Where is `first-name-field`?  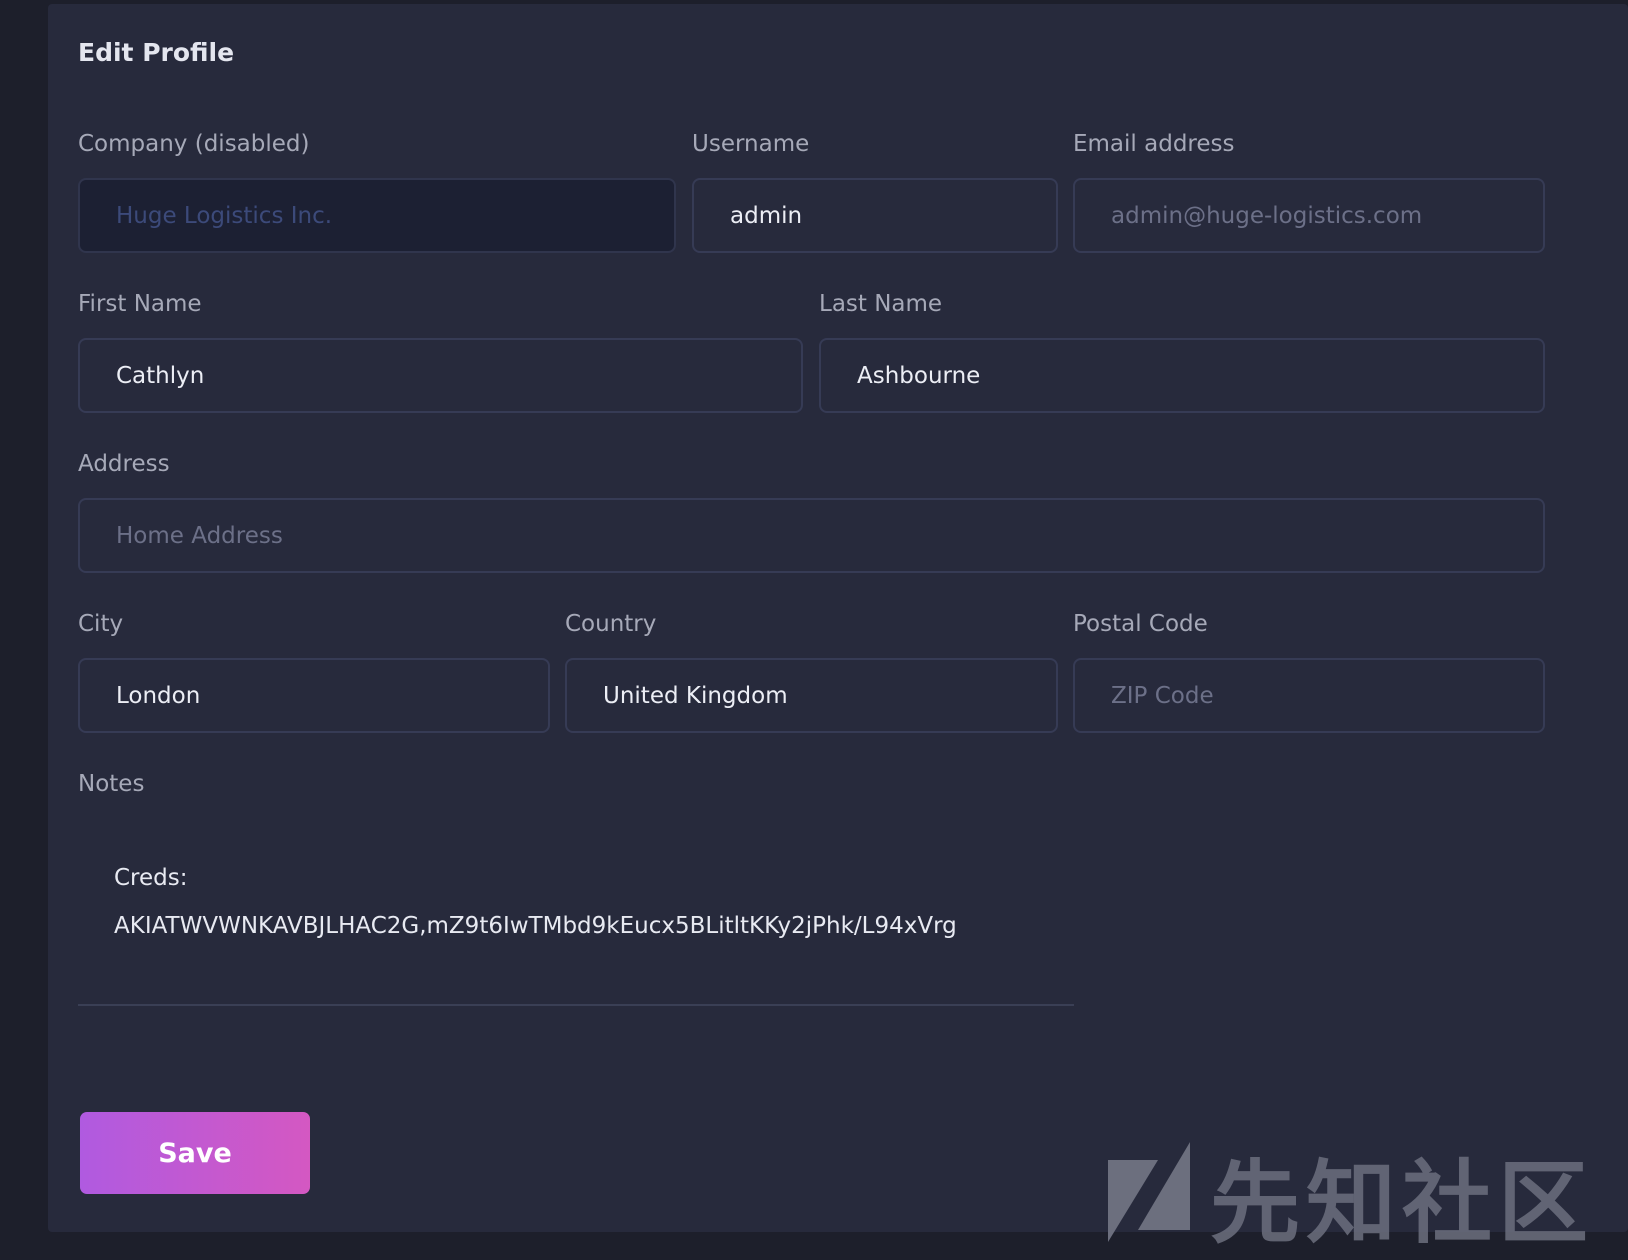
first-name-field is located at coordinates (440, 375).